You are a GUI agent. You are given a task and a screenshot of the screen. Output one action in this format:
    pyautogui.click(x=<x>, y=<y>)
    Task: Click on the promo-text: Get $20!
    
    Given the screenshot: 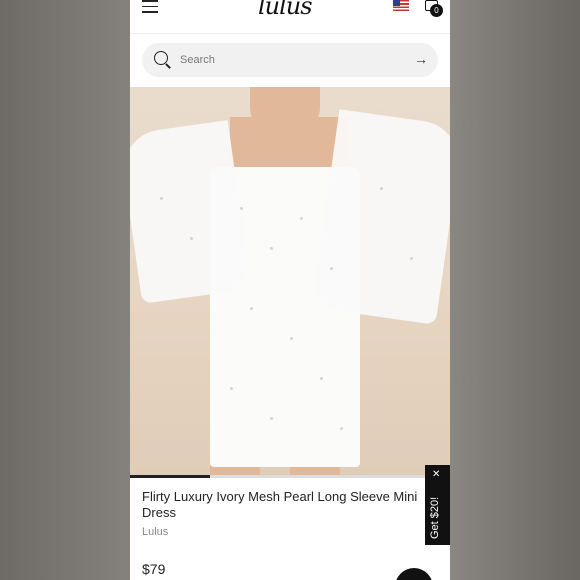 What is the action you would take?
    pyautogui.click(x=435, y=518)
    